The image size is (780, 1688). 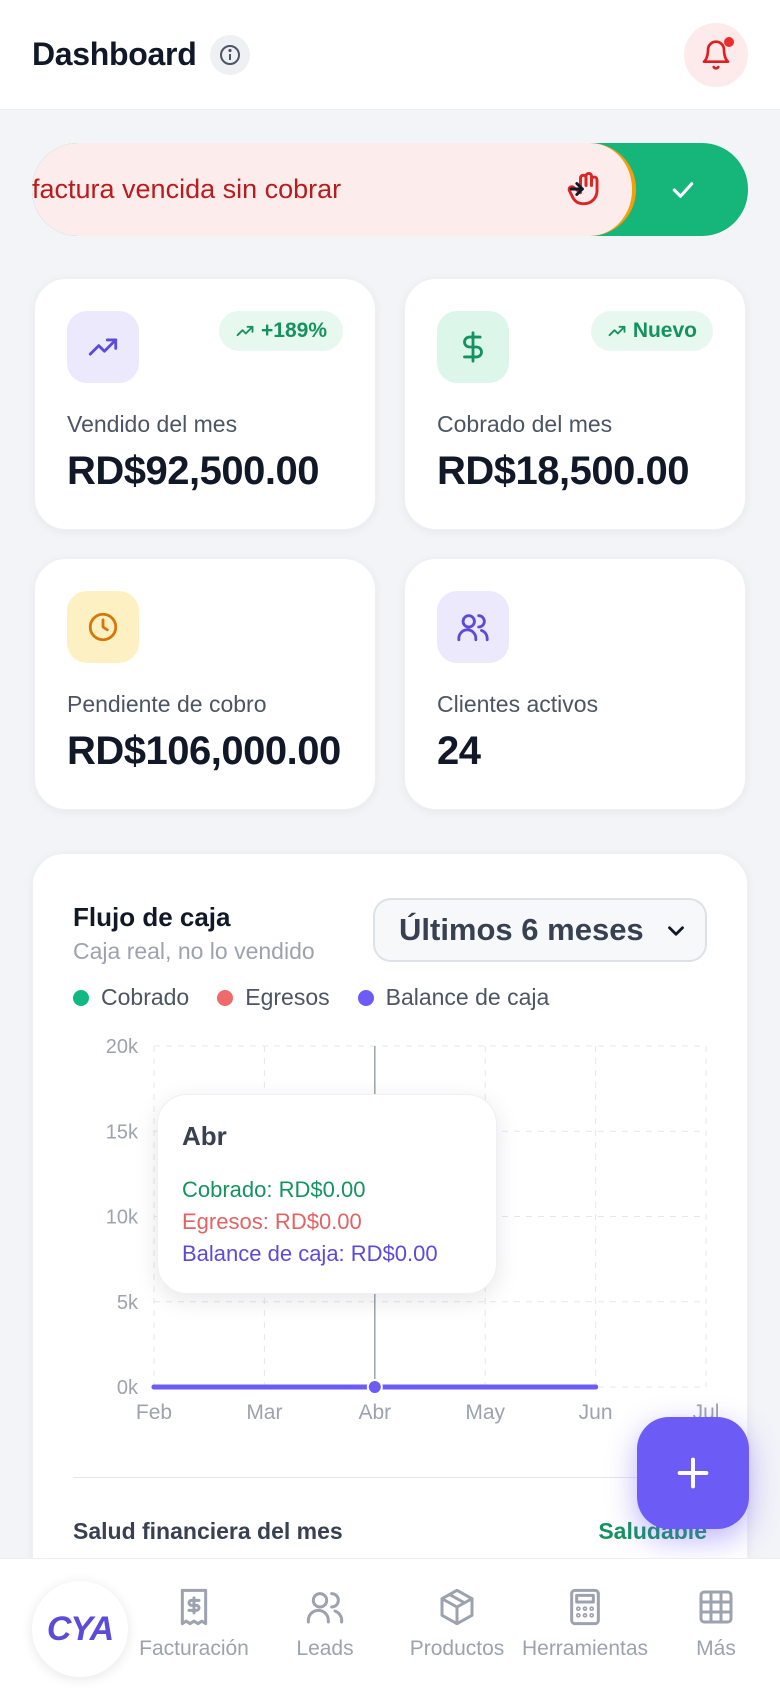 I want to click on y-tick-label: 15k, so click(x=122, y=1132).